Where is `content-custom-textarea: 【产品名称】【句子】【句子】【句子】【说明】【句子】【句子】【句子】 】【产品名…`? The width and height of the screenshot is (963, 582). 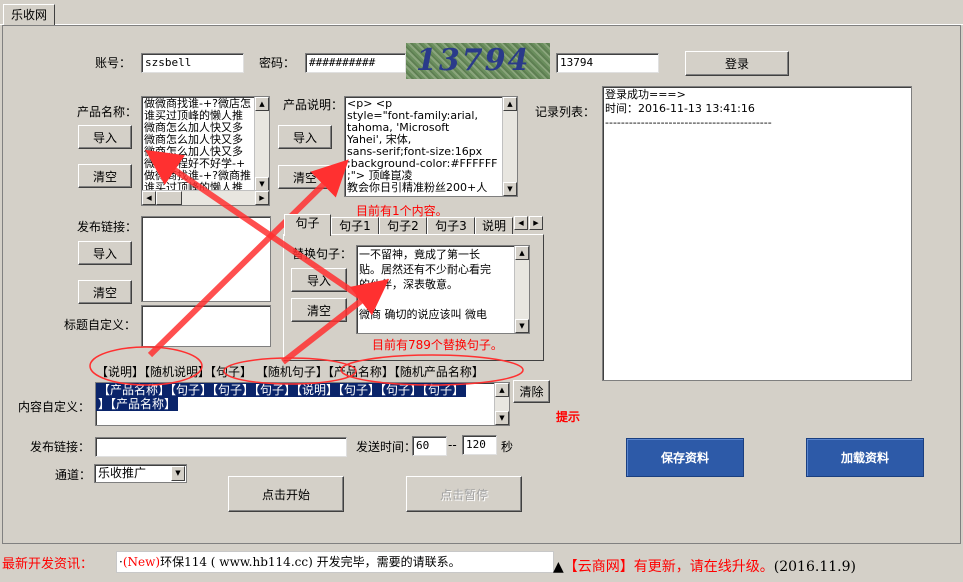
content-custom-textarea: 【产品名称】【句子】【句子】【句子】【说明】【句子】【句子】【句子】 】【产品名… is located at coordinates (302, 404).